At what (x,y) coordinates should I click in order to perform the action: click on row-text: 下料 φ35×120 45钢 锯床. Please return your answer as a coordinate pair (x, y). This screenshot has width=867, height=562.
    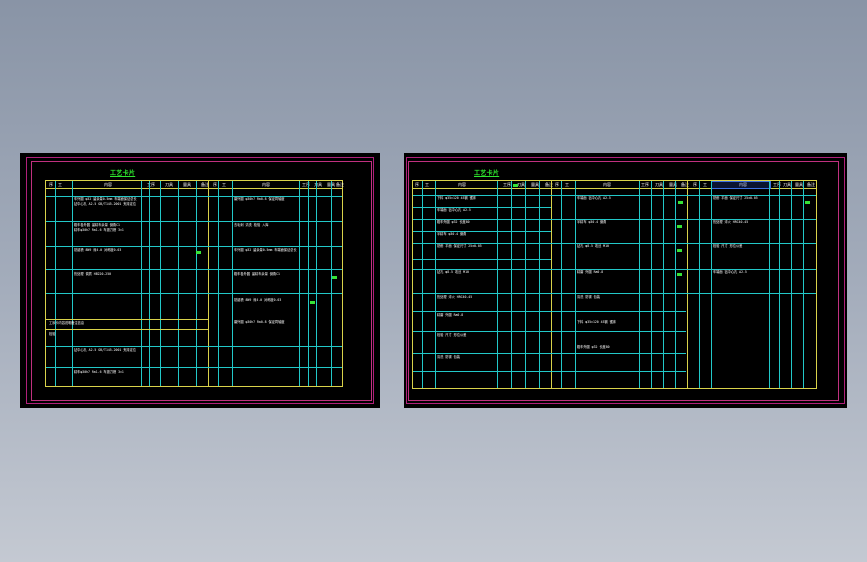
    Looking at the image, I should click on (456, 198).